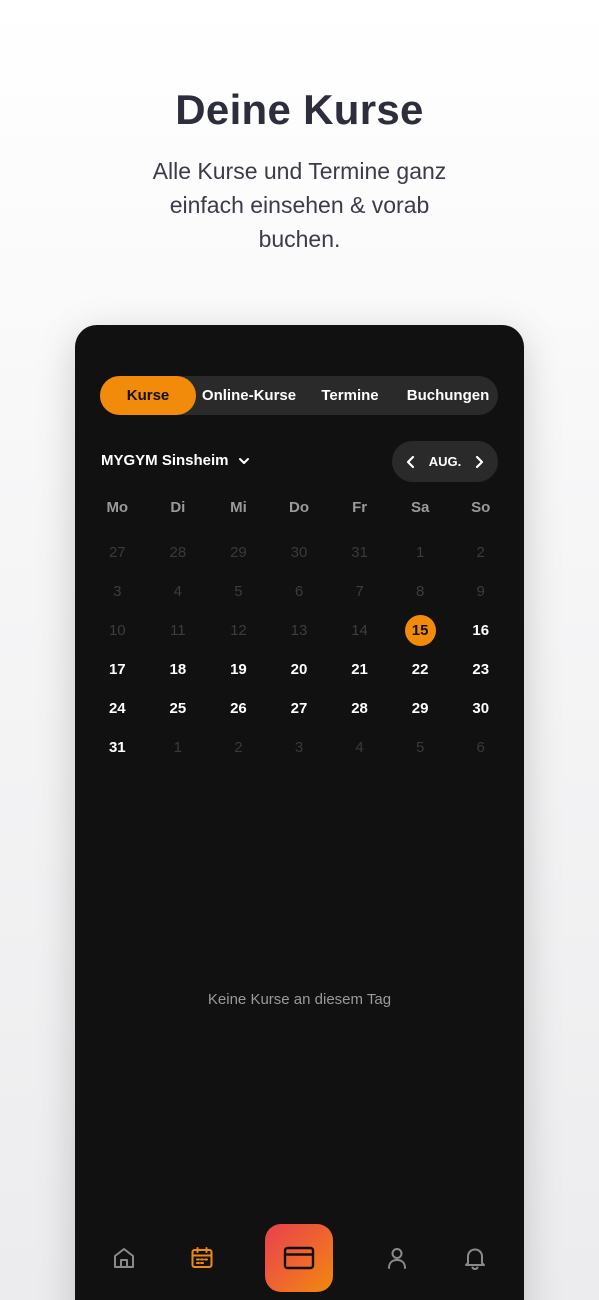 Image resolution: width=599 pixels, height=1300 pixels. Describe the element at coordinates (117, 669) in the screenshot. I see `calendar-day: 17` at that location.